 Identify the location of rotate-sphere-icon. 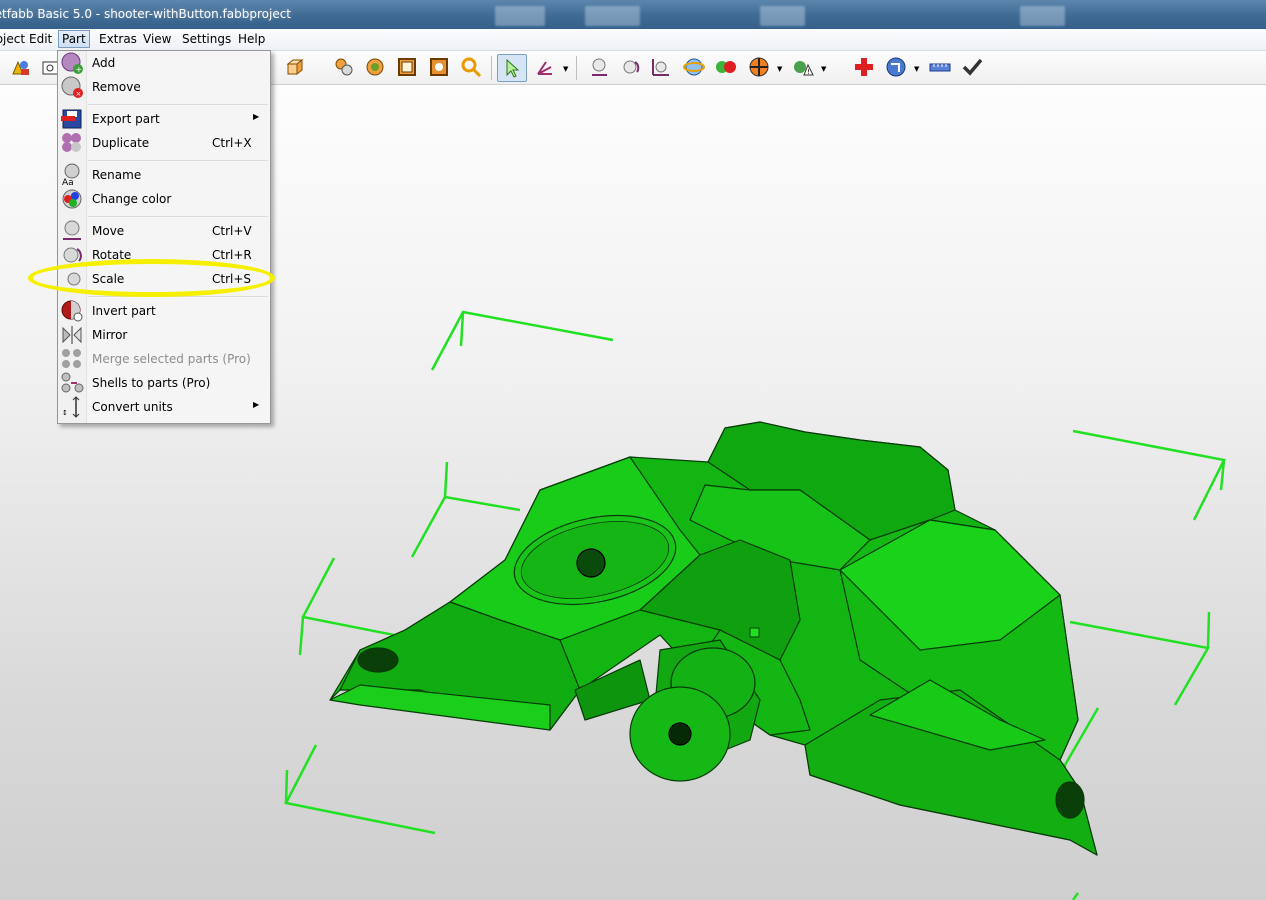
(631, 67).